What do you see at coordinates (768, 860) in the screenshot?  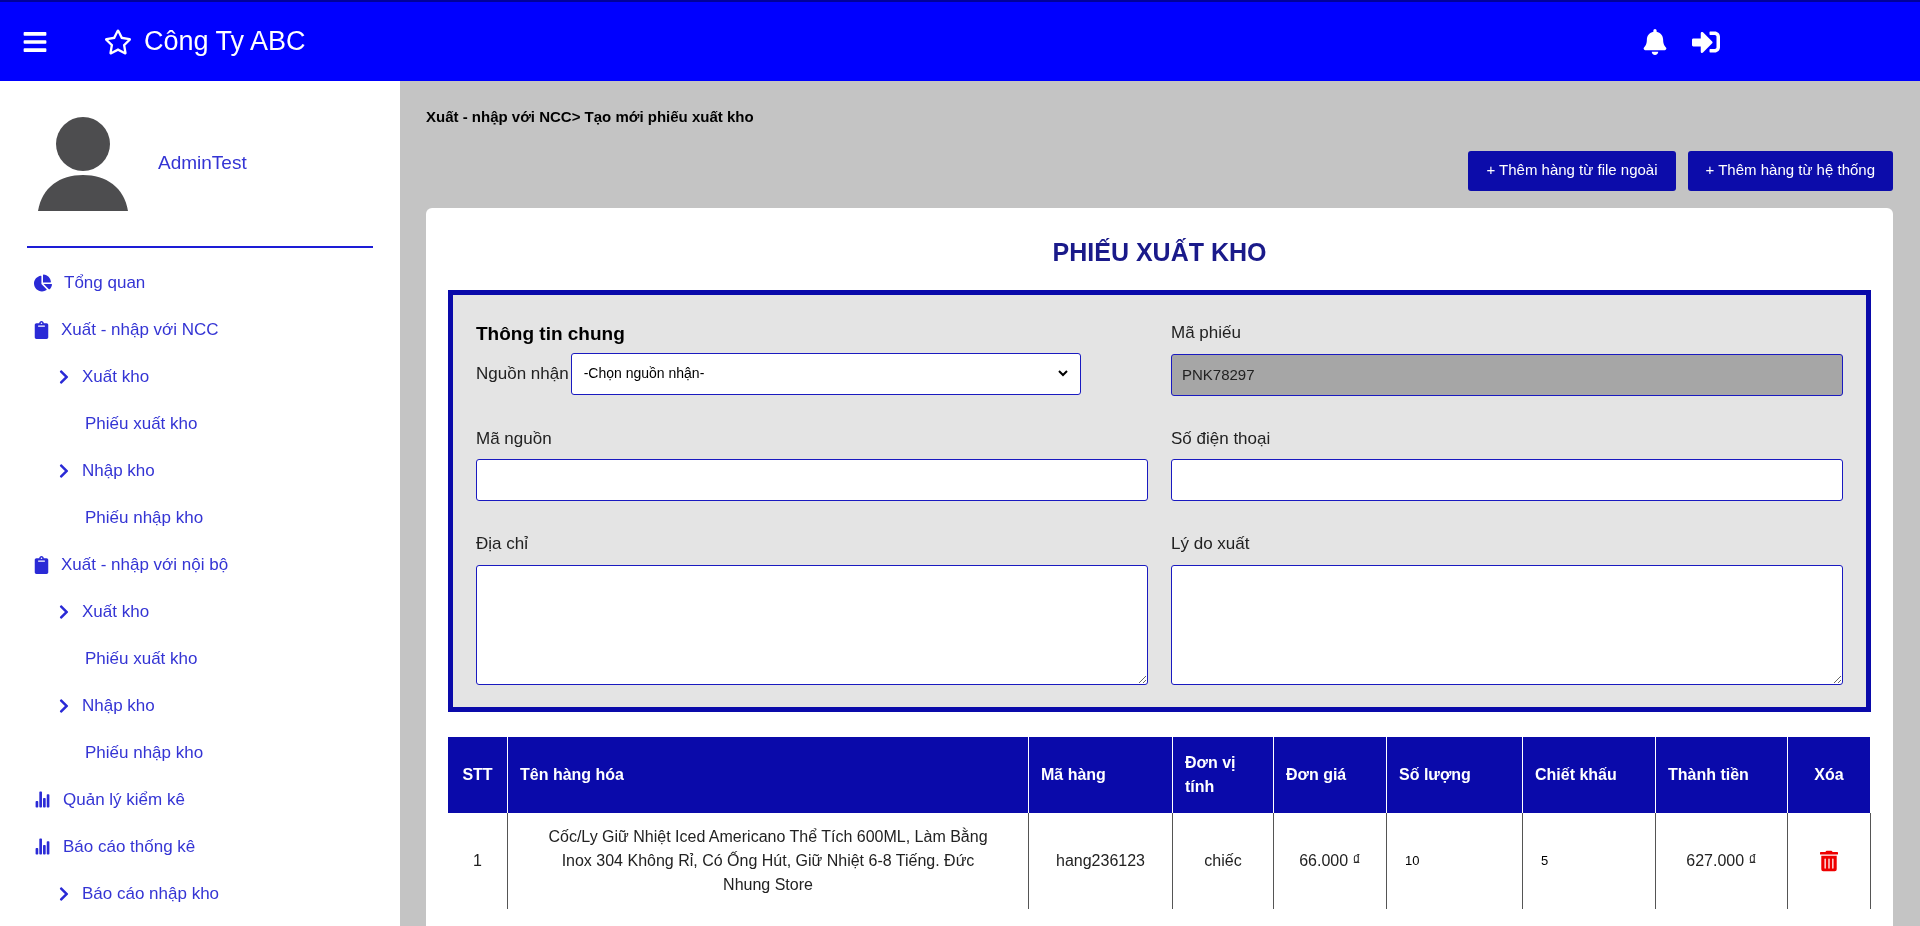 I see `table-cell-text: Cốc/Ly Giữ Nhiệt Iced Americano Thể Tích 600ML, Làm Bằng Inox 304 Không Rỉ, Có Ống Hút, Giữ Nhiệt 6-8 Tiếng. Đức Nhung Store` at bounding box center [768, 860].